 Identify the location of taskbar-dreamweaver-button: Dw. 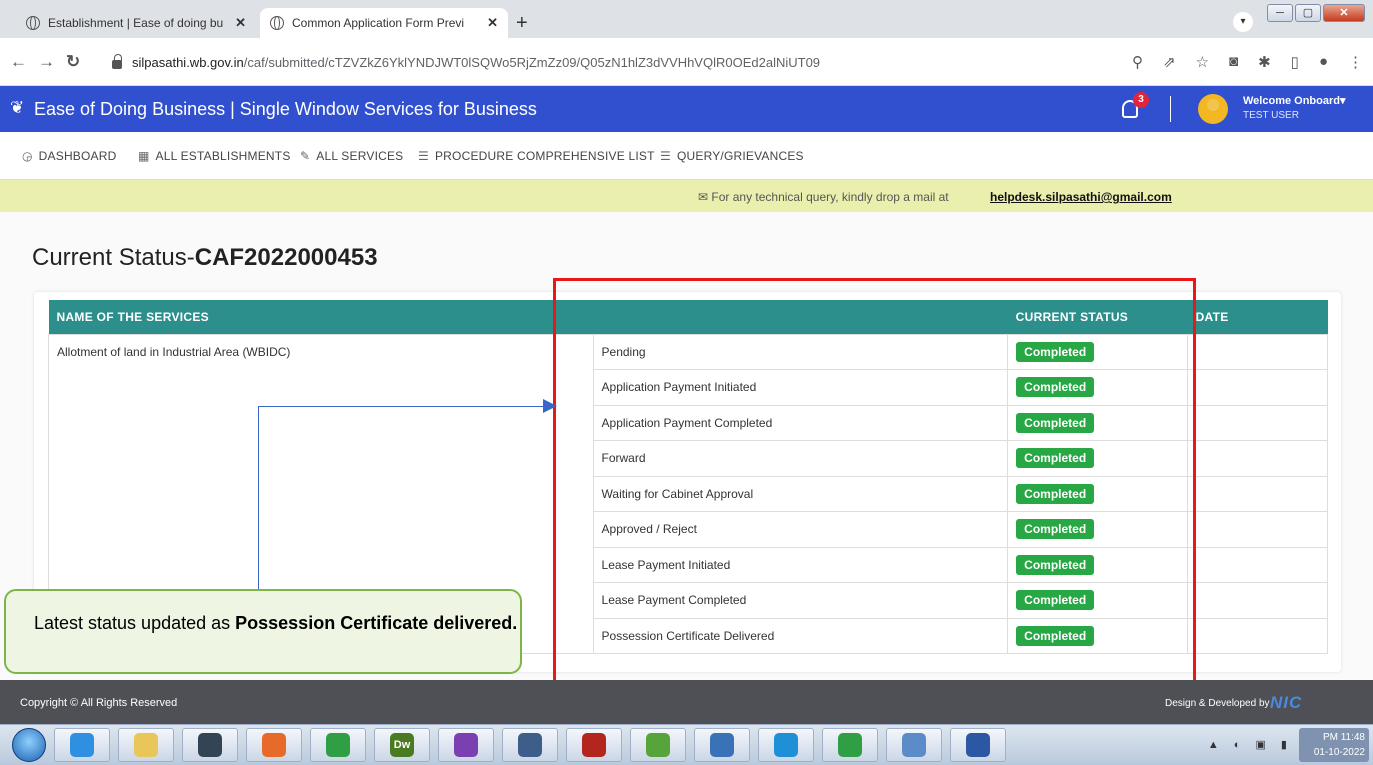
(402, 745).